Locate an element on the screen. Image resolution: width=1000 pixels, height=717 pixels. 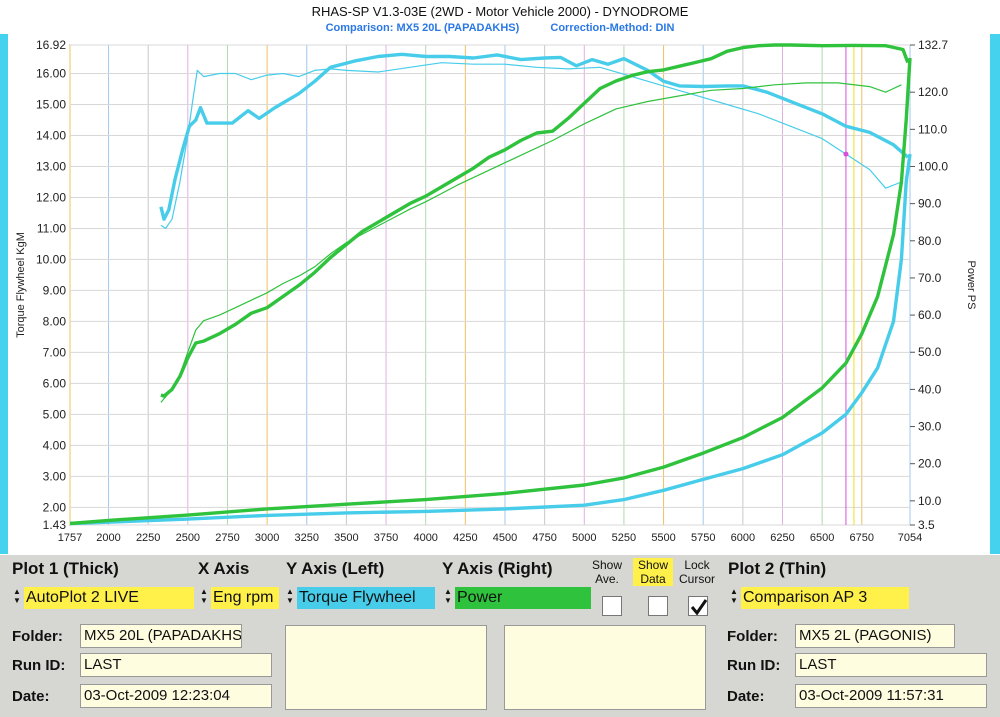
x-tick-label: 6250 is located at coordinates (782, 538).